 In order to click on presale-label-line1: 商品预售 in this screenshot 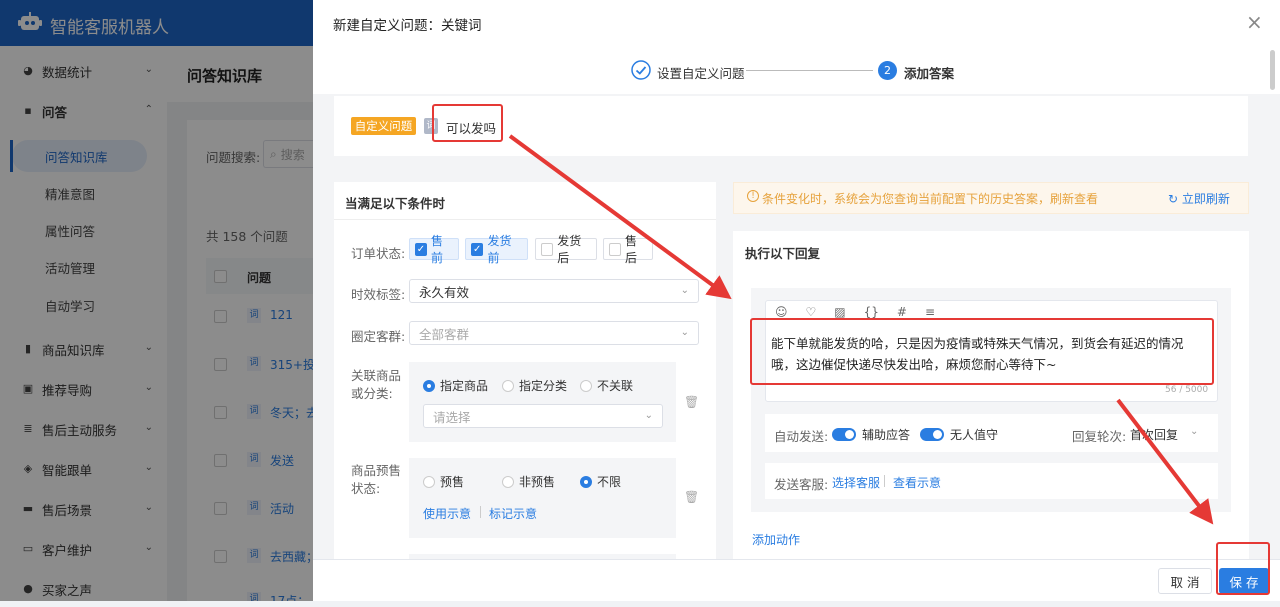, I will do `click(376, 470)`.